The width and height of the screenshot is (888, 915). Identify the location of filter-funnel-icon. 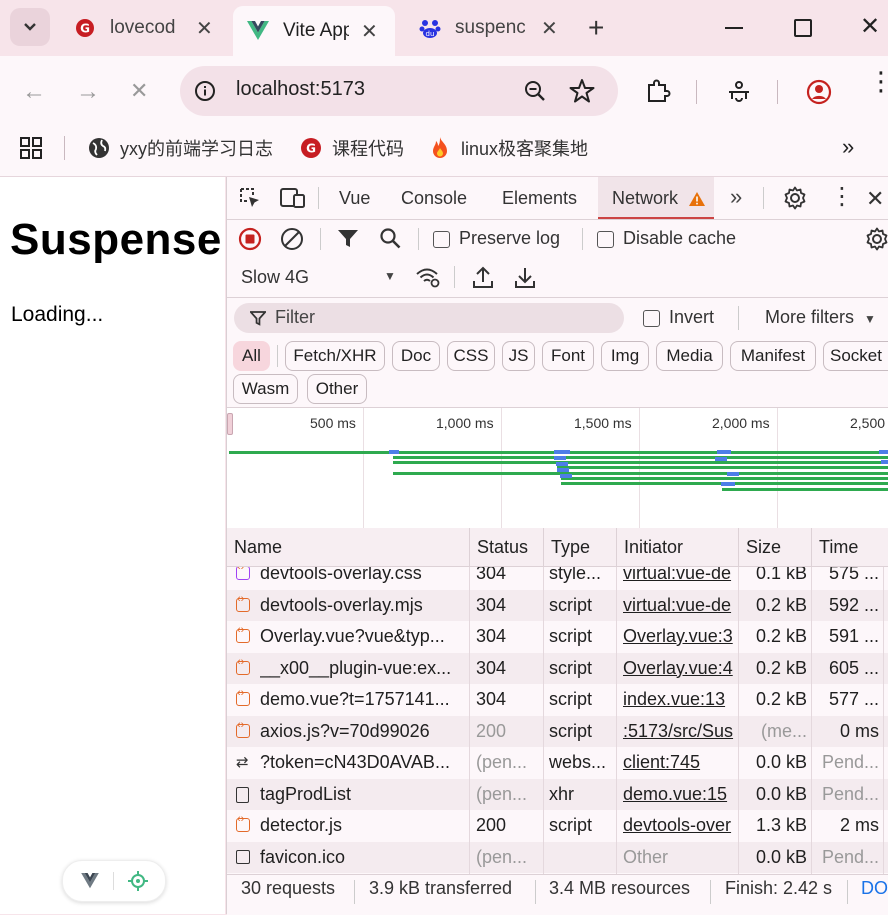
(348, 239).